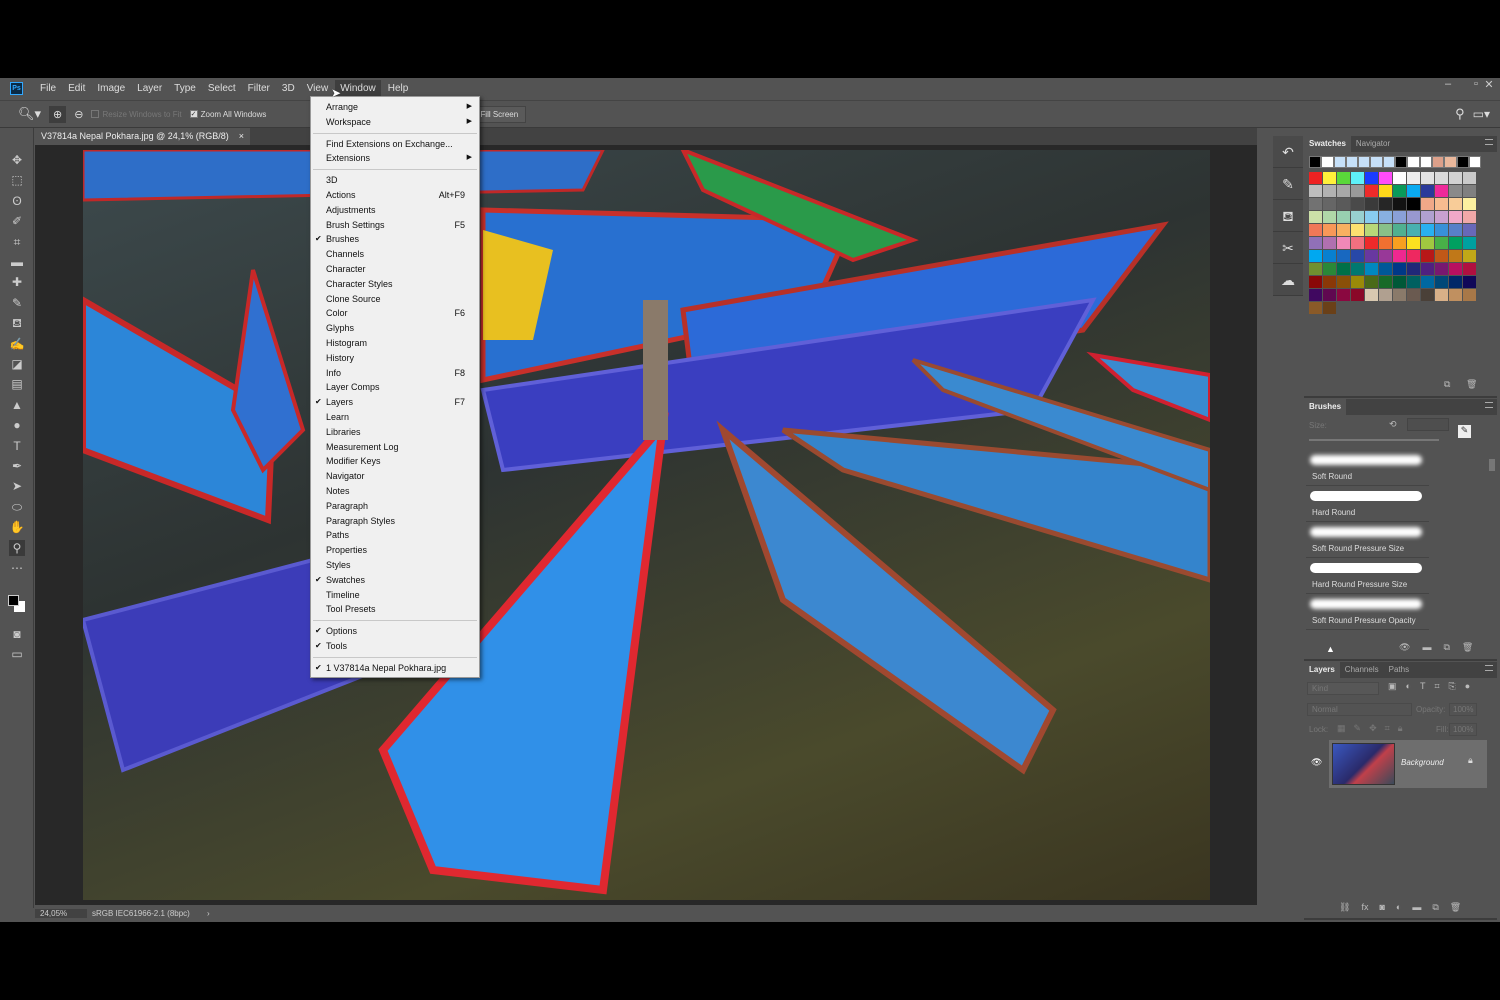  Describe the element at coordinates (17, 160) in the screenshot. I see `move-tool-icon: ✥` at that location.